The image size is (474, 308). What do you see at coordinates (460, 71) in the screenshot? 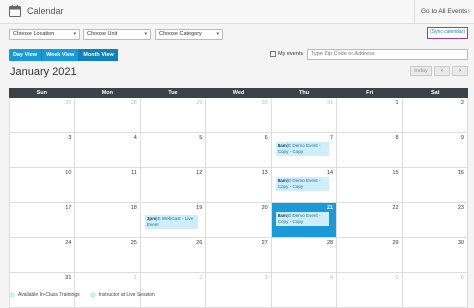
I see `next-month-button: ›` at bounding box center [460, 71].